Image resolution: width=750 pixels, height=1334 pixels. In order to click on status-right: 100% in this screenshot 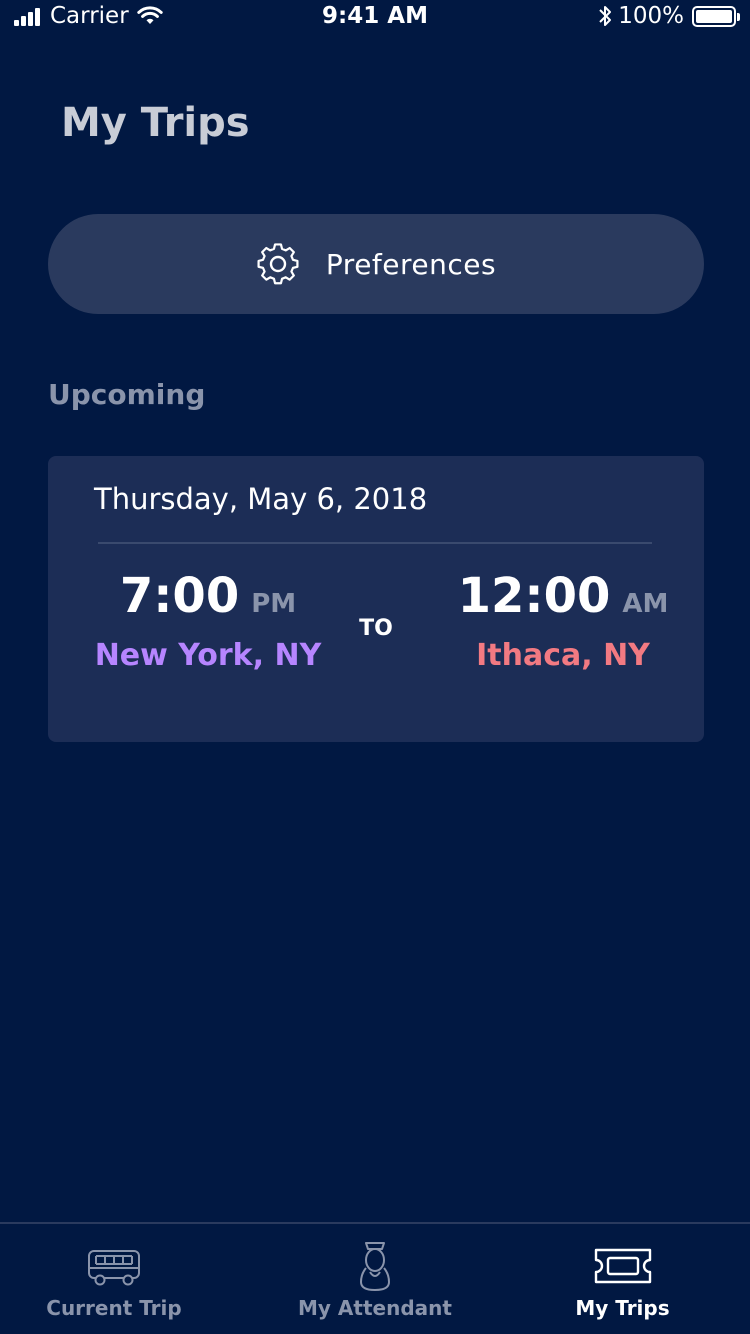, I will do `click(669, 16)`.